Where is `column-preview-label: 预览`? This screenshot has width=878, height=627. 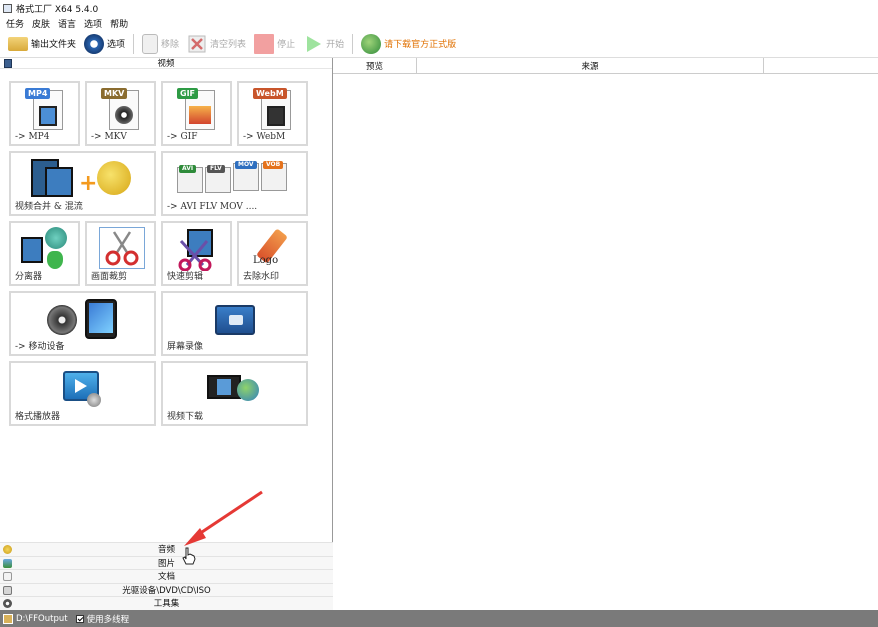 column-preview-label: 预览 is located at coordinates (374, 66).